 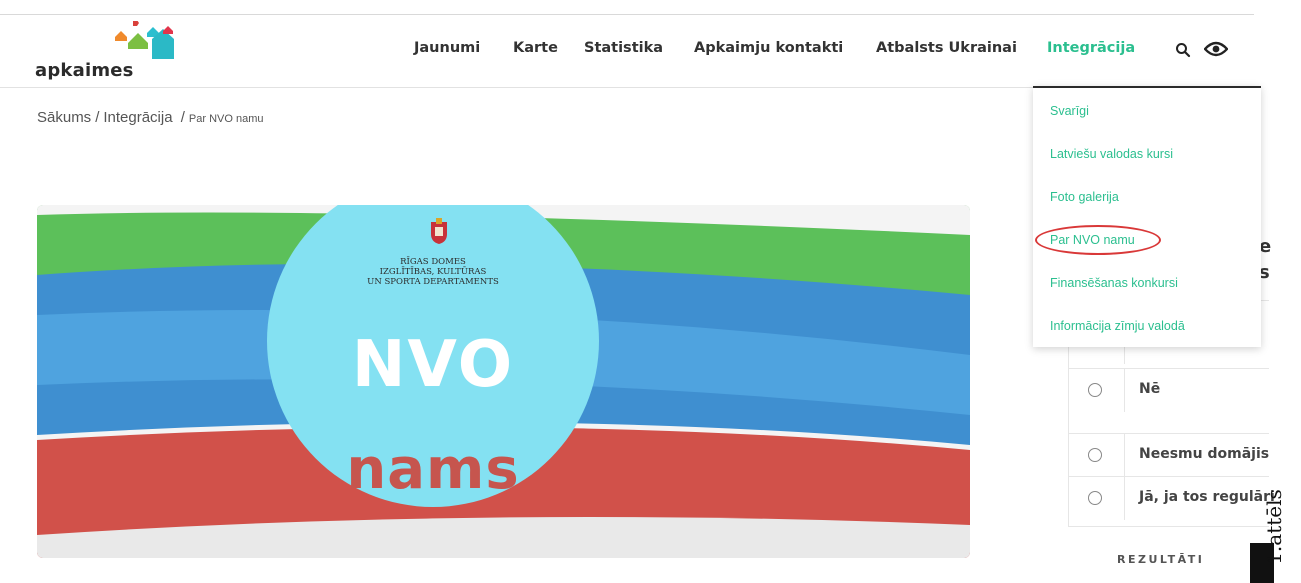 I want to click on breadcrumb: Sākums / Integrācija / Par NVO namu, so click(x=150, y=117).